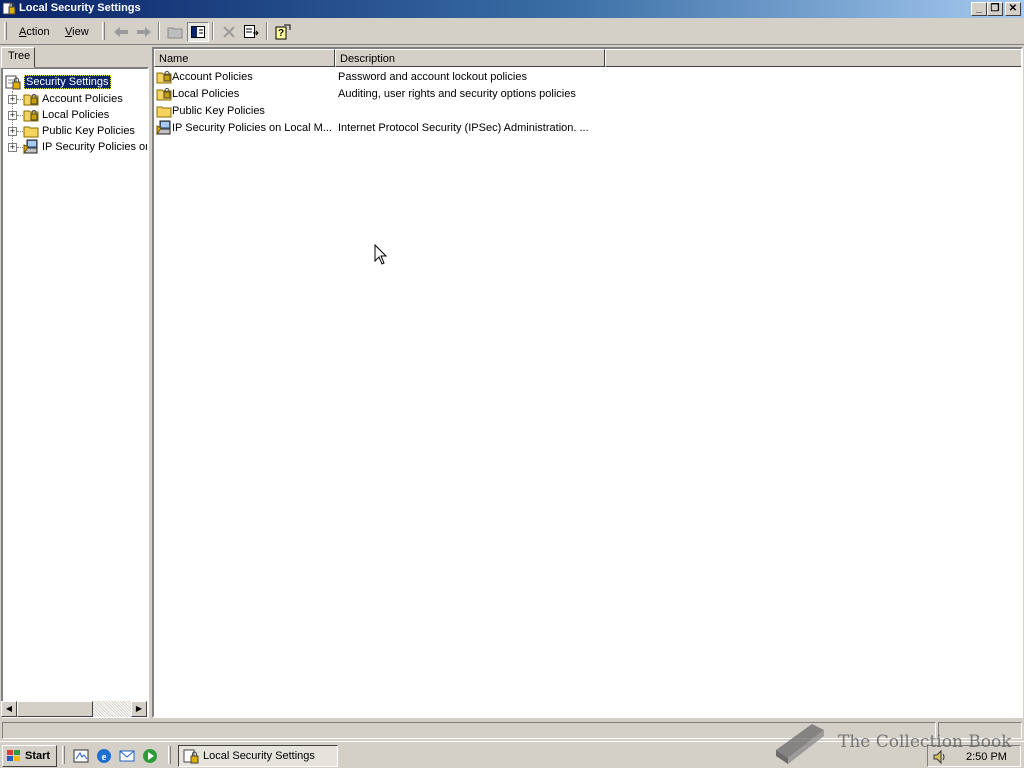 The width and height of the screenshot is (1024, 768). I want to click on menu-toolbar: Action View ?, so click(512, 31).